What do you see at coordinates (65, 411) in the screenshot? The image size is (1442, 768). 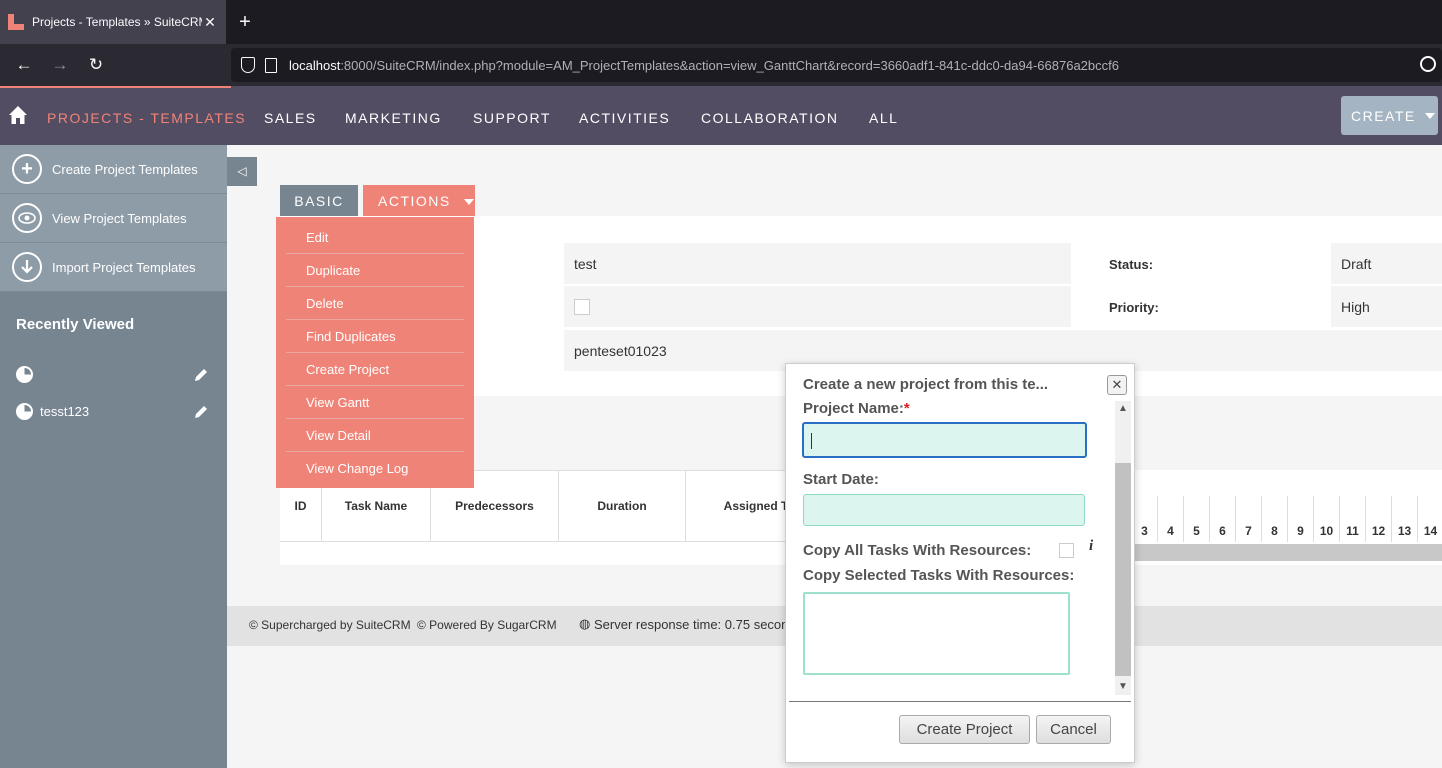 I see `recent-item-label: tesst123` at bounding box center [65, 411].